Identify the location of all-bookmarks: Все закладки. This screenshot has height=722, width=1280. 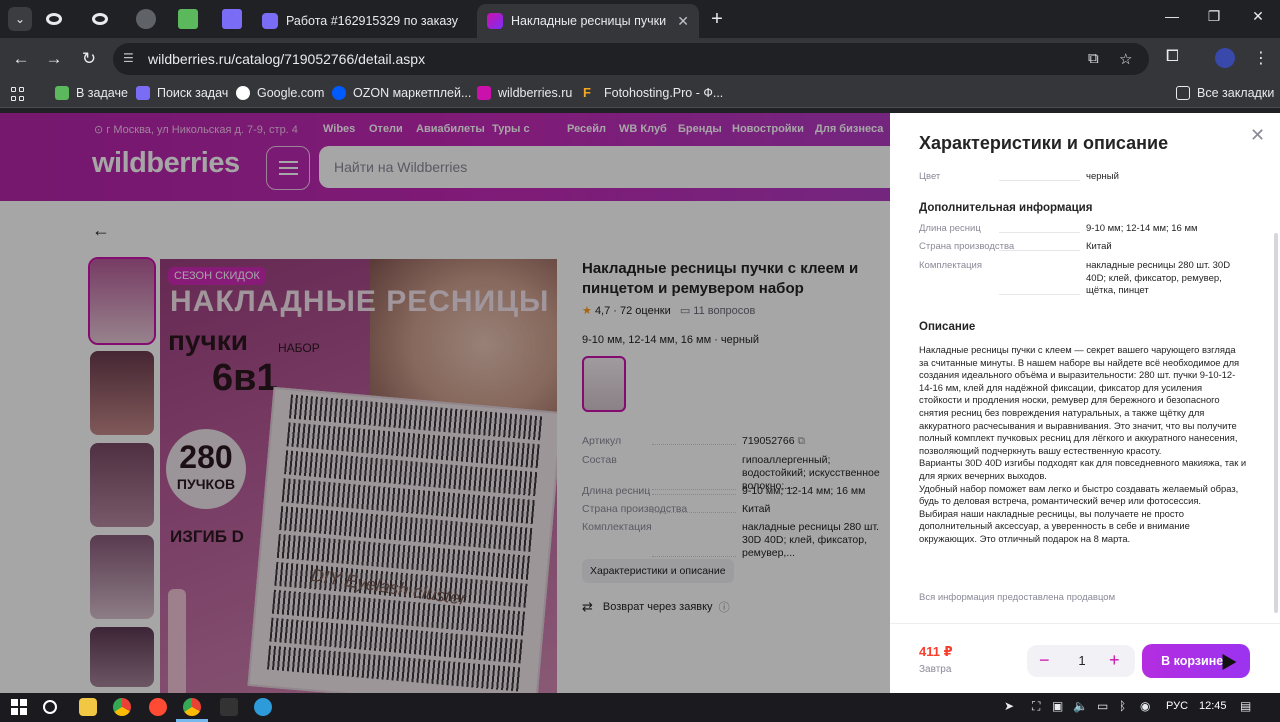
(1225, 93).